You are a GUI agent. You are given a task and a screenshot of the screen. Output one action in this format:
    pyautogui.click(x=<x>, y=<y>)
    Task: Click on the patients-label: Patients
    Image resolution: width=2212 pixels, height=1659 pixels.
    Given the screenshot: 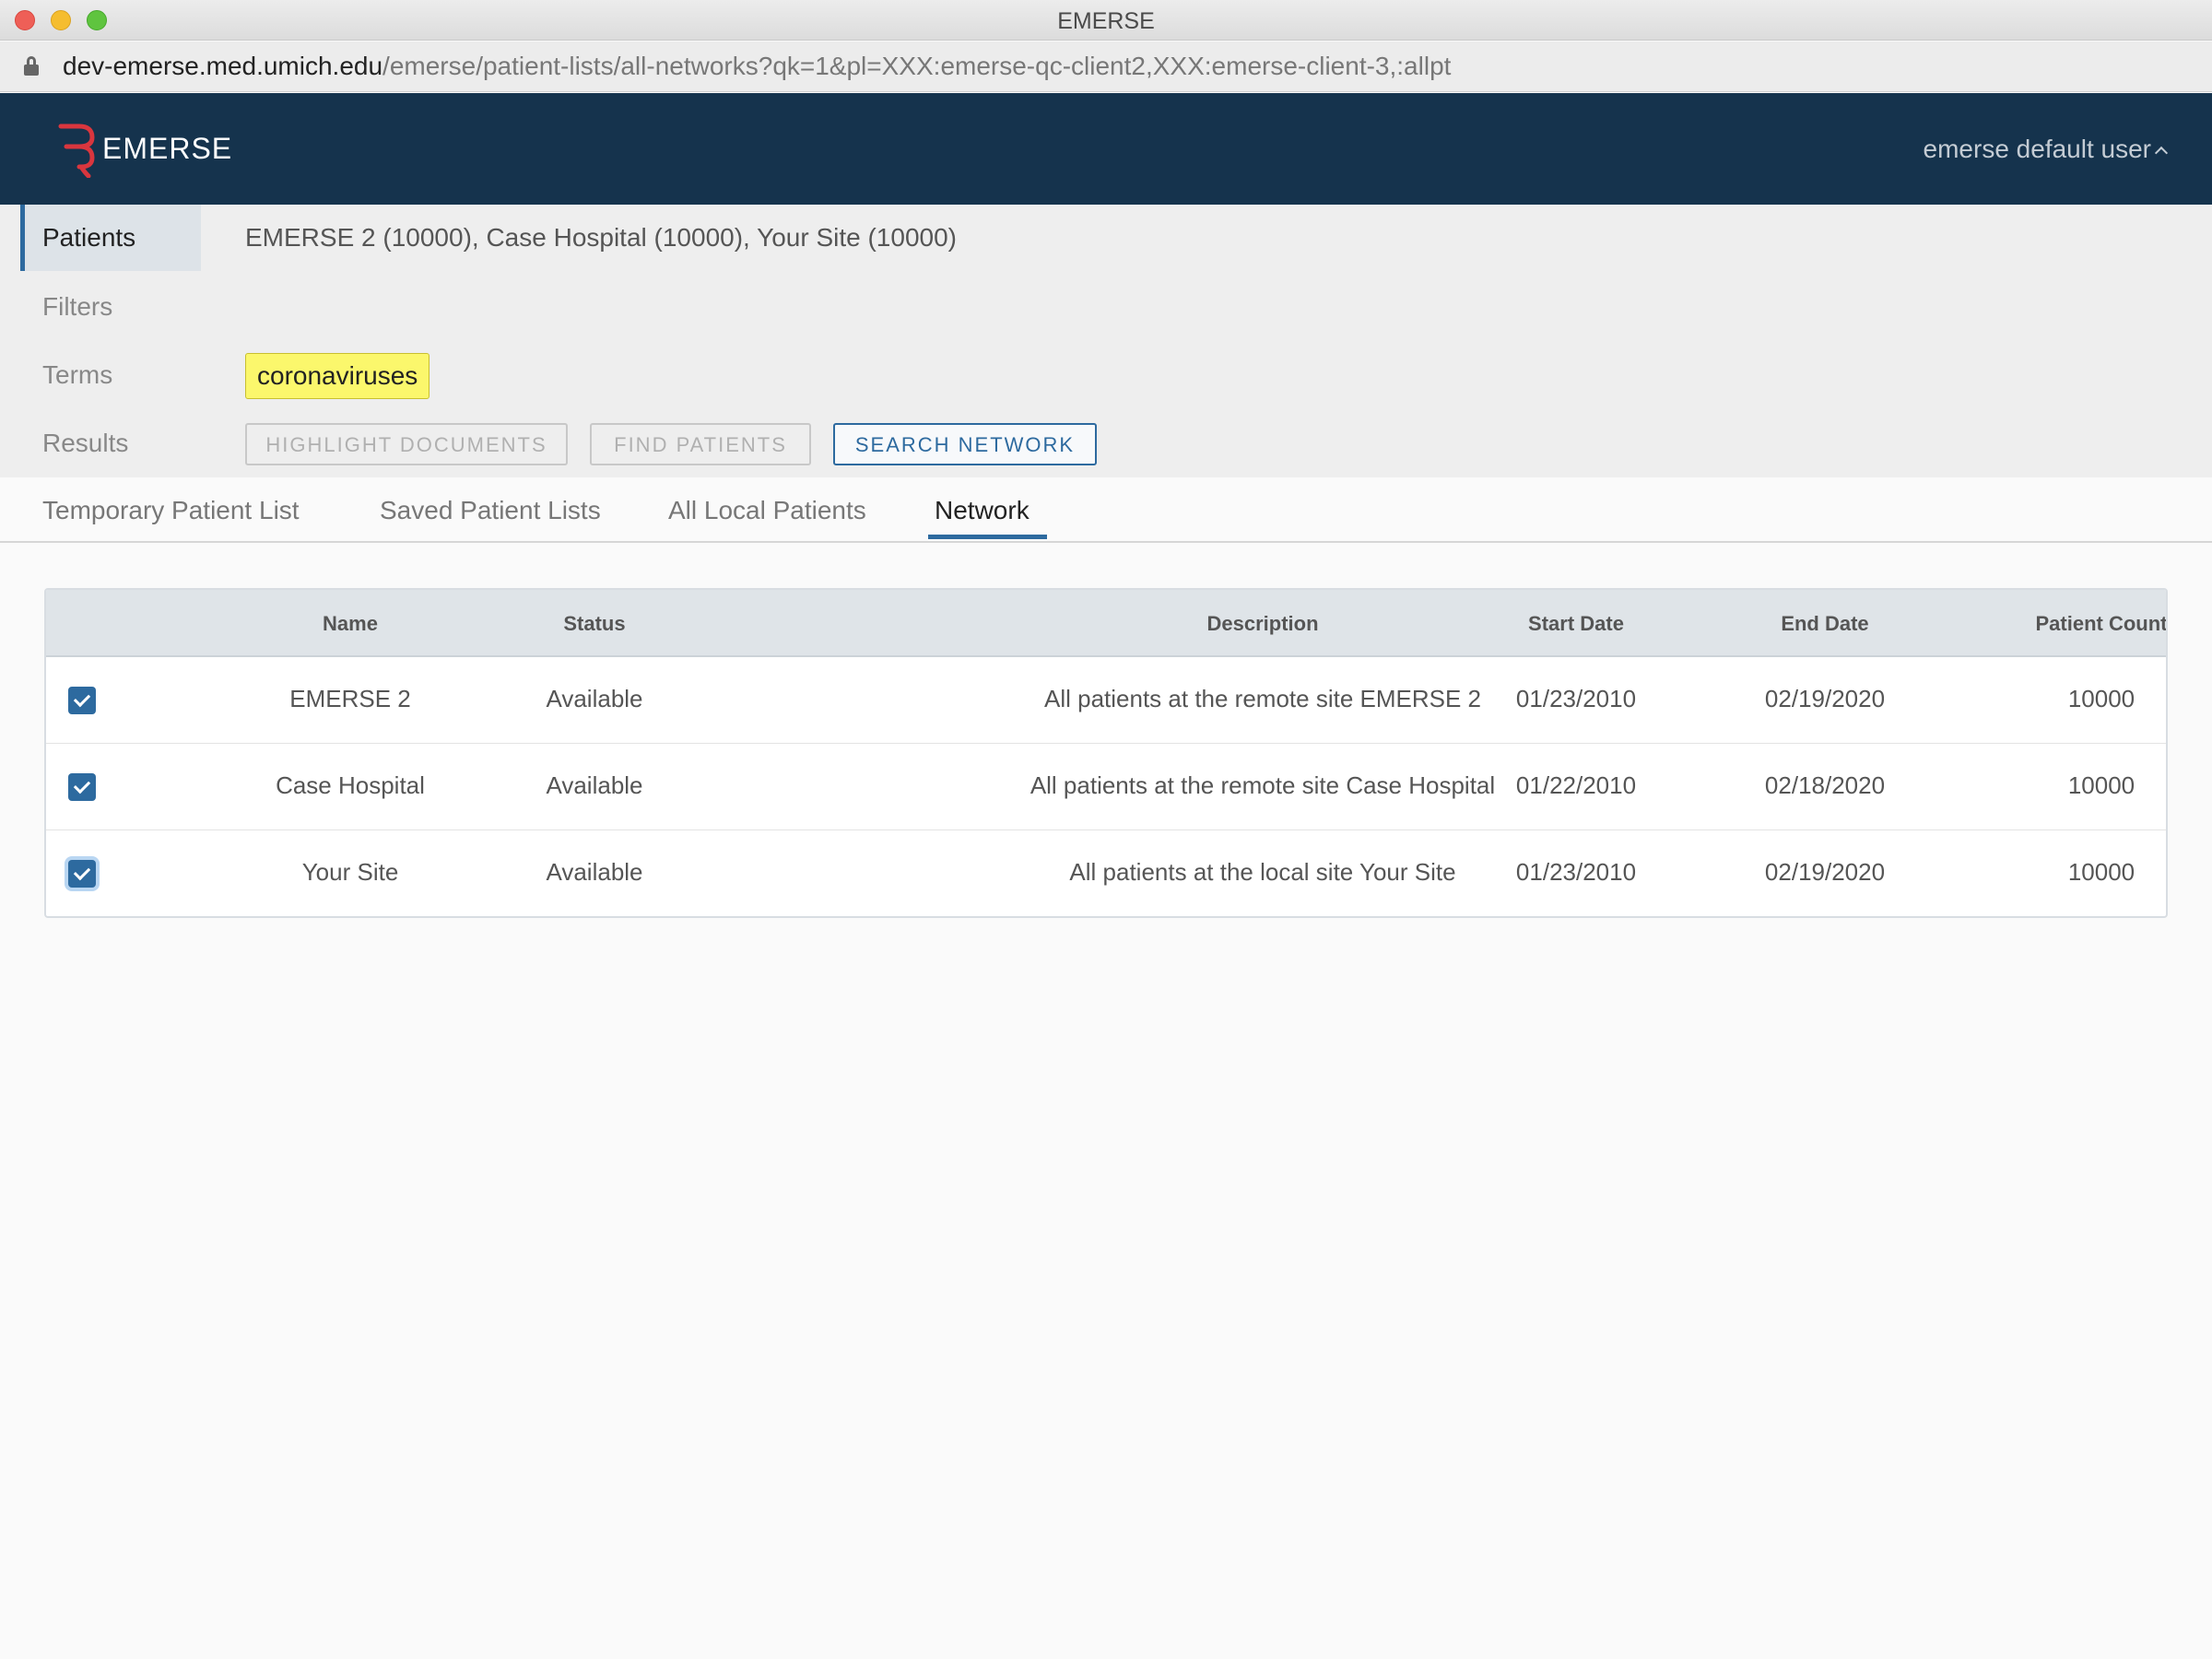 What is the action you would take?
    pyautogui.click(x=89, y=237)
    